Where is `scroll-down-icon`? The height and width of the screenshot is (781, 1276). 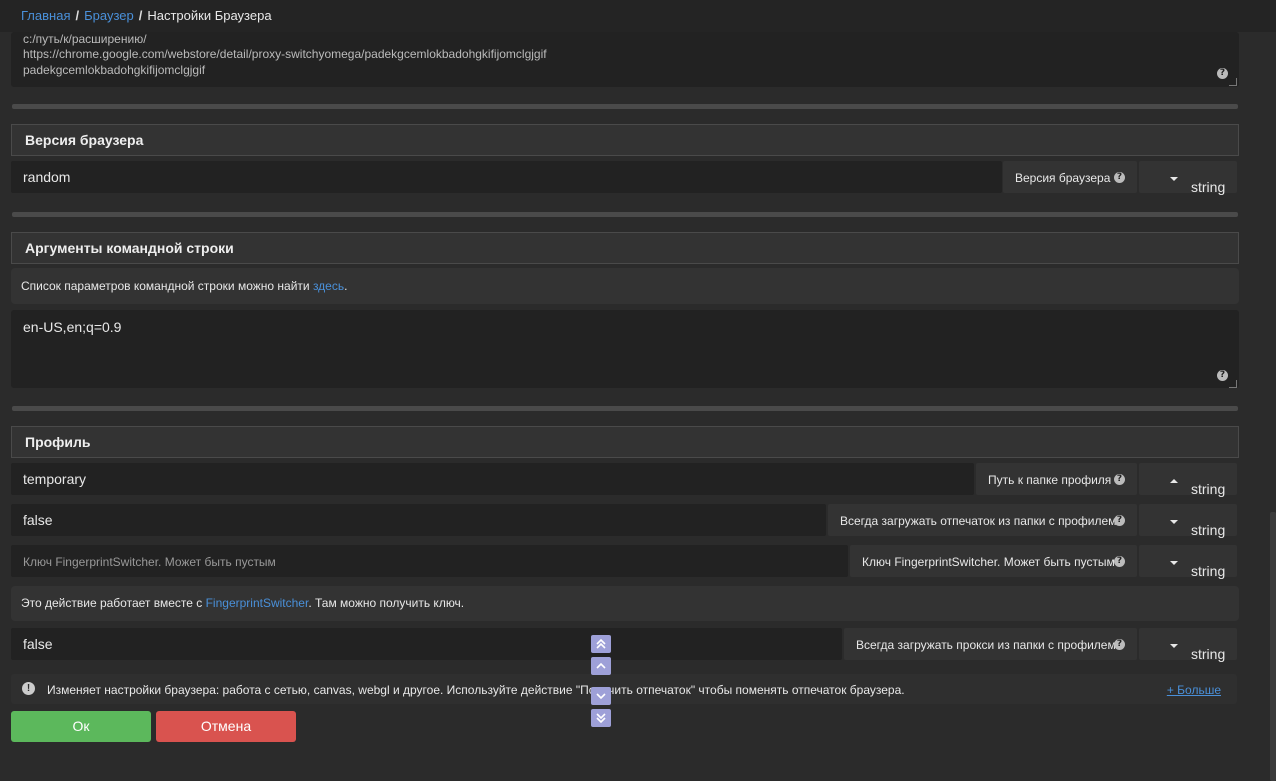
scroll-down-icon is located at coordinates (601, 696).